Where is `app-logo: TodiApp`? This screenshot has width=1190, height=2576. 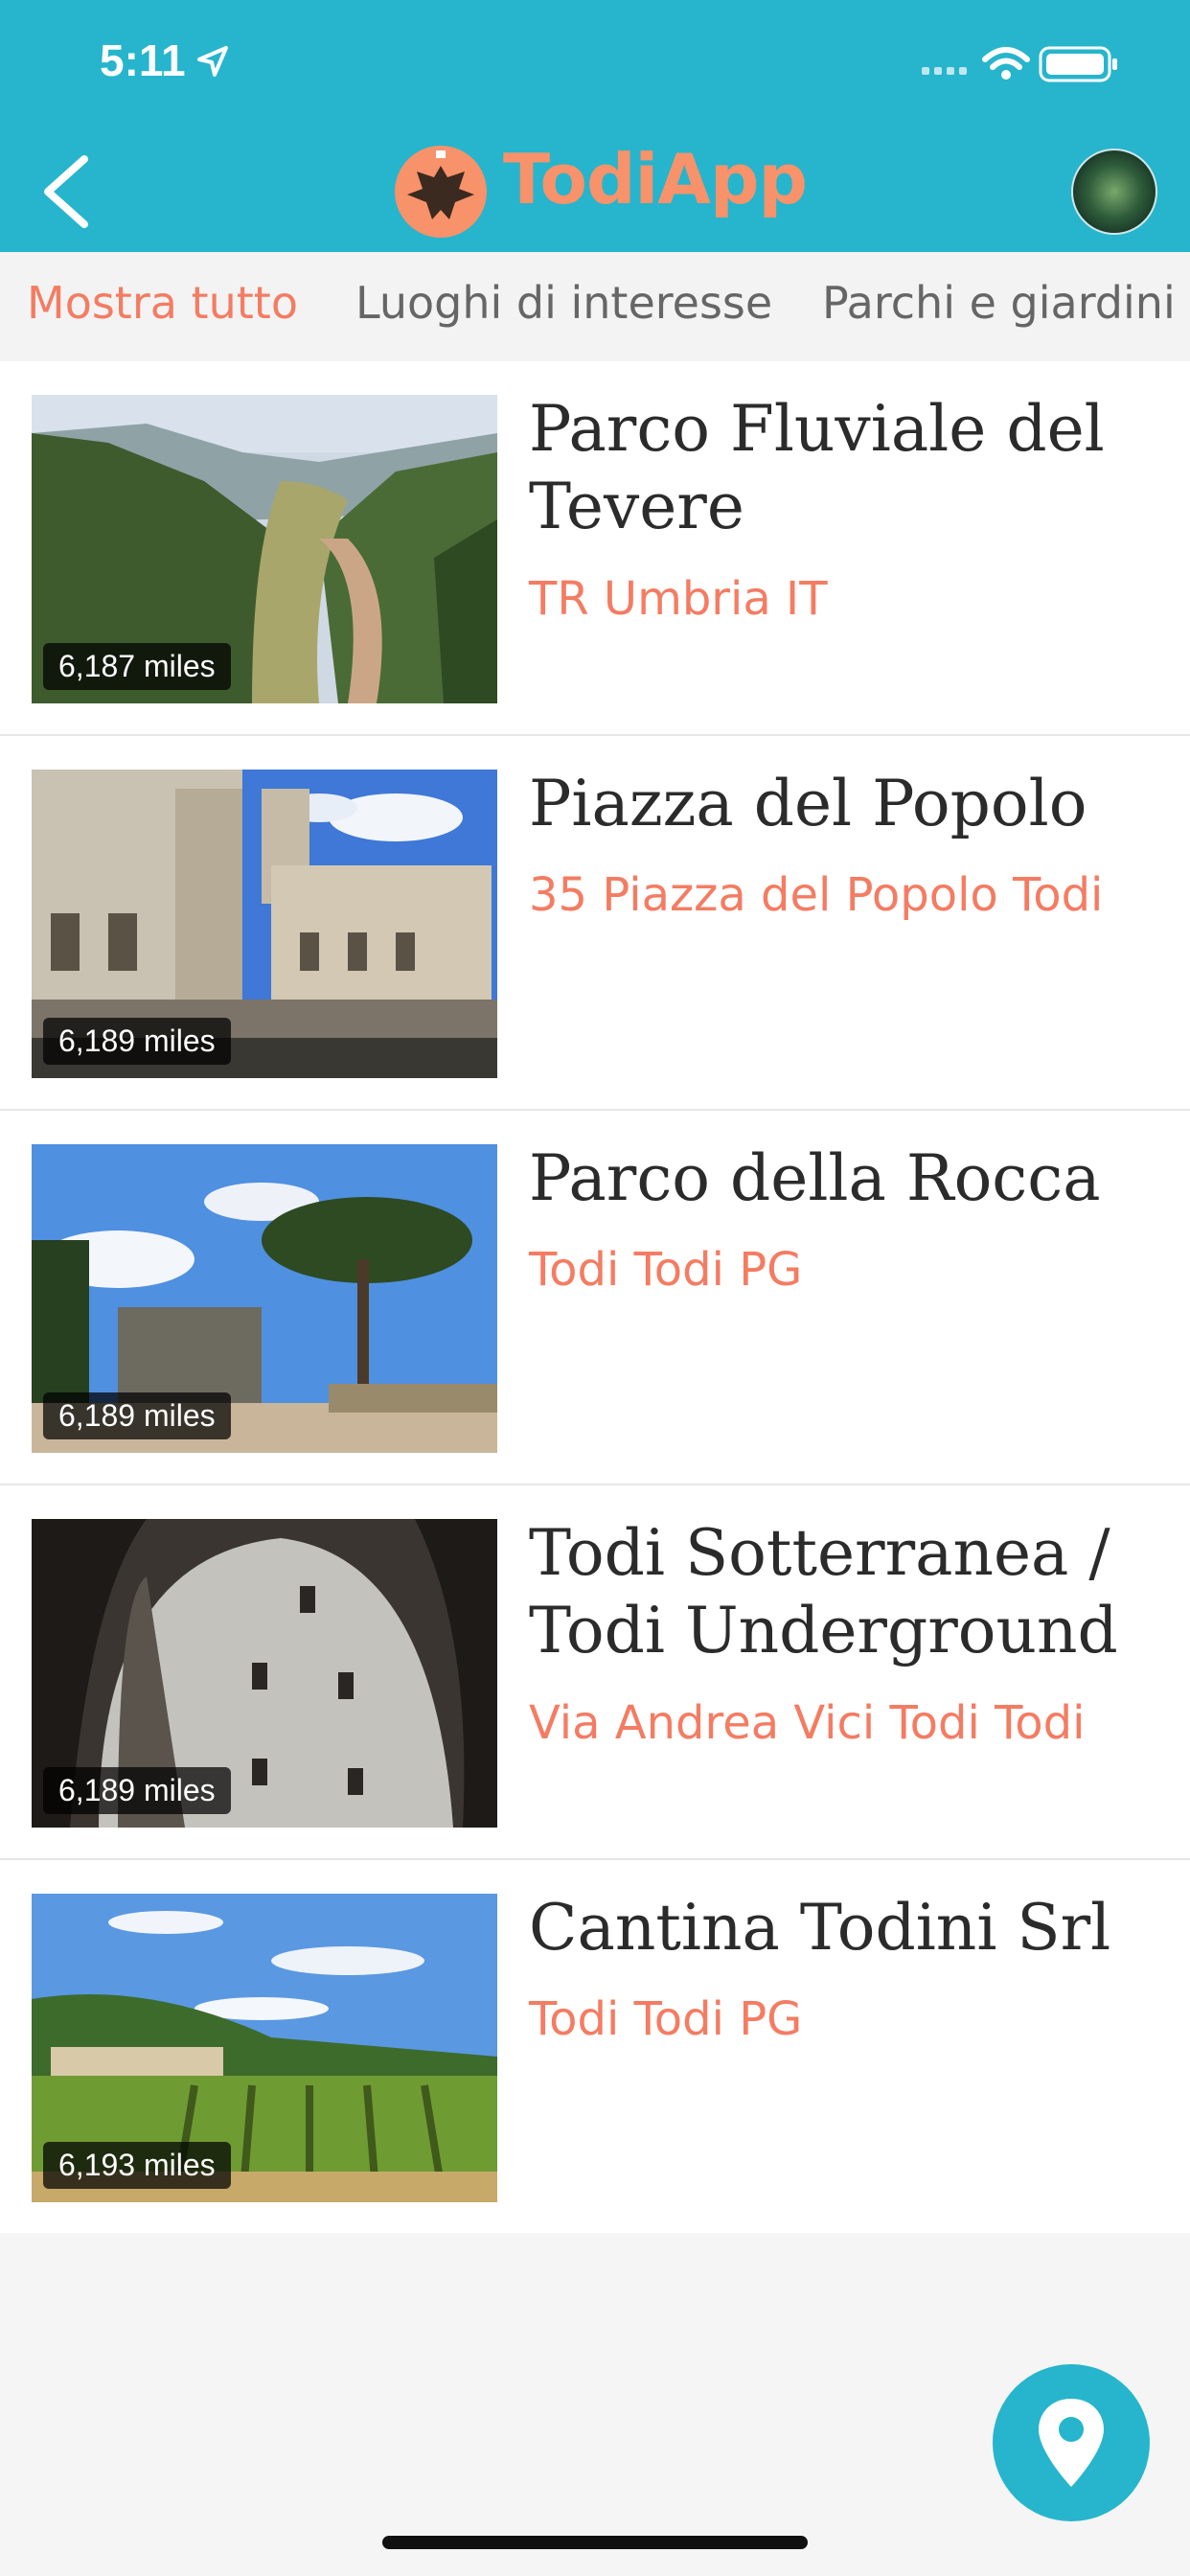 app-logo: TodiApp is located at coordinates (598, 188).